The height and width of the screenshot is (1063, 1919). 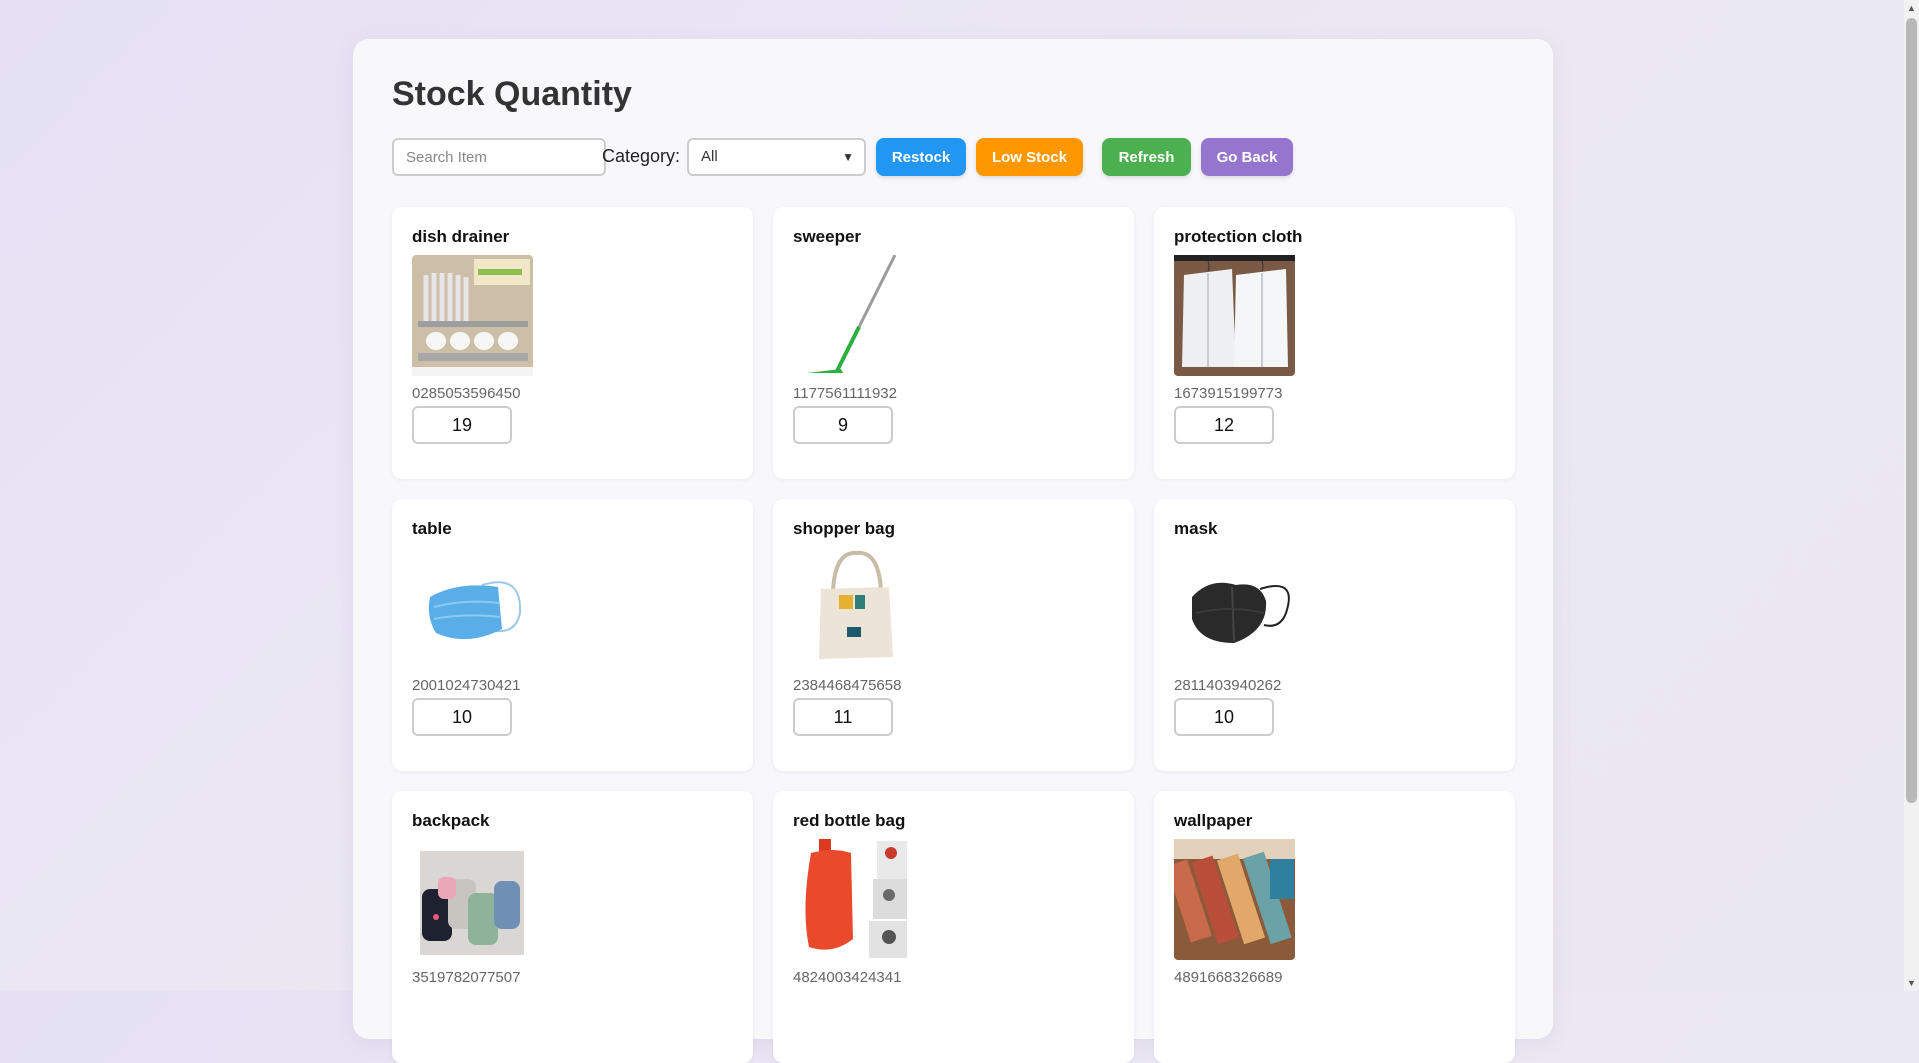 I want to click on category-select: All ▼, so click(x=776, y=157).